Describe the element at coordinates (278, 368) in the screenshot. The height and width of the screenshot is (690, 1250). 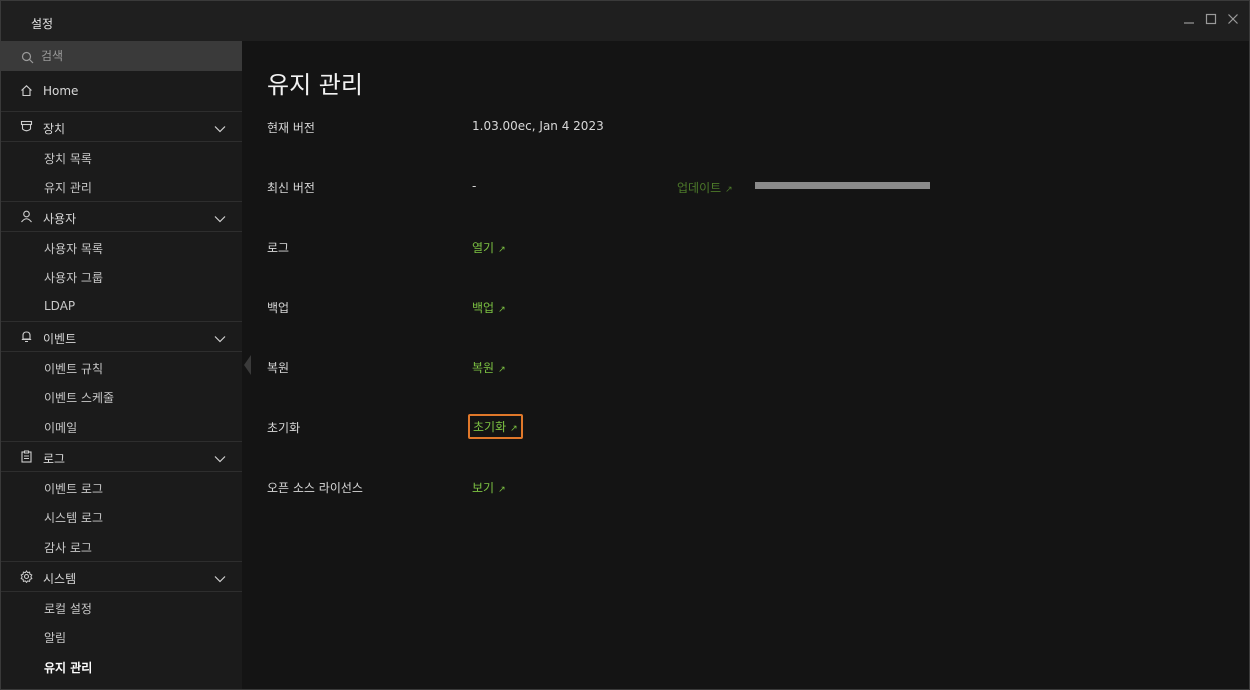
I see `restore-label: 복원` at that location.